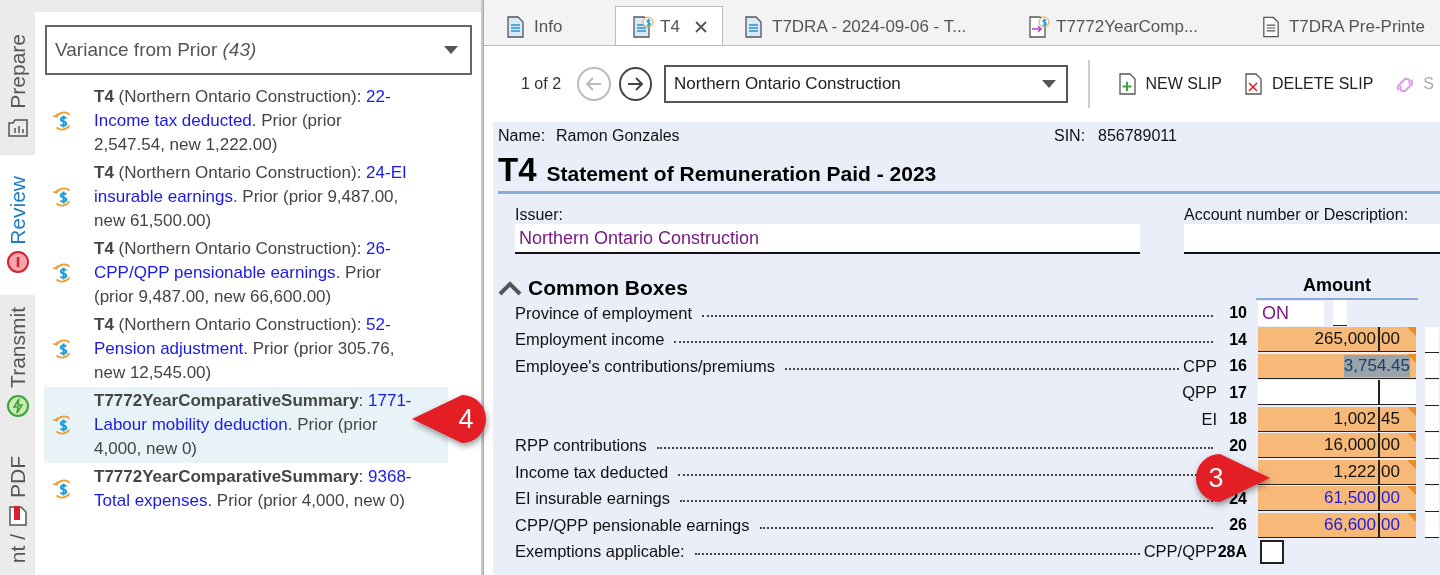  Describe the element at coordinates (592, 499) in the screenshot. I see `field-label: EI insurable earnings` at that location.